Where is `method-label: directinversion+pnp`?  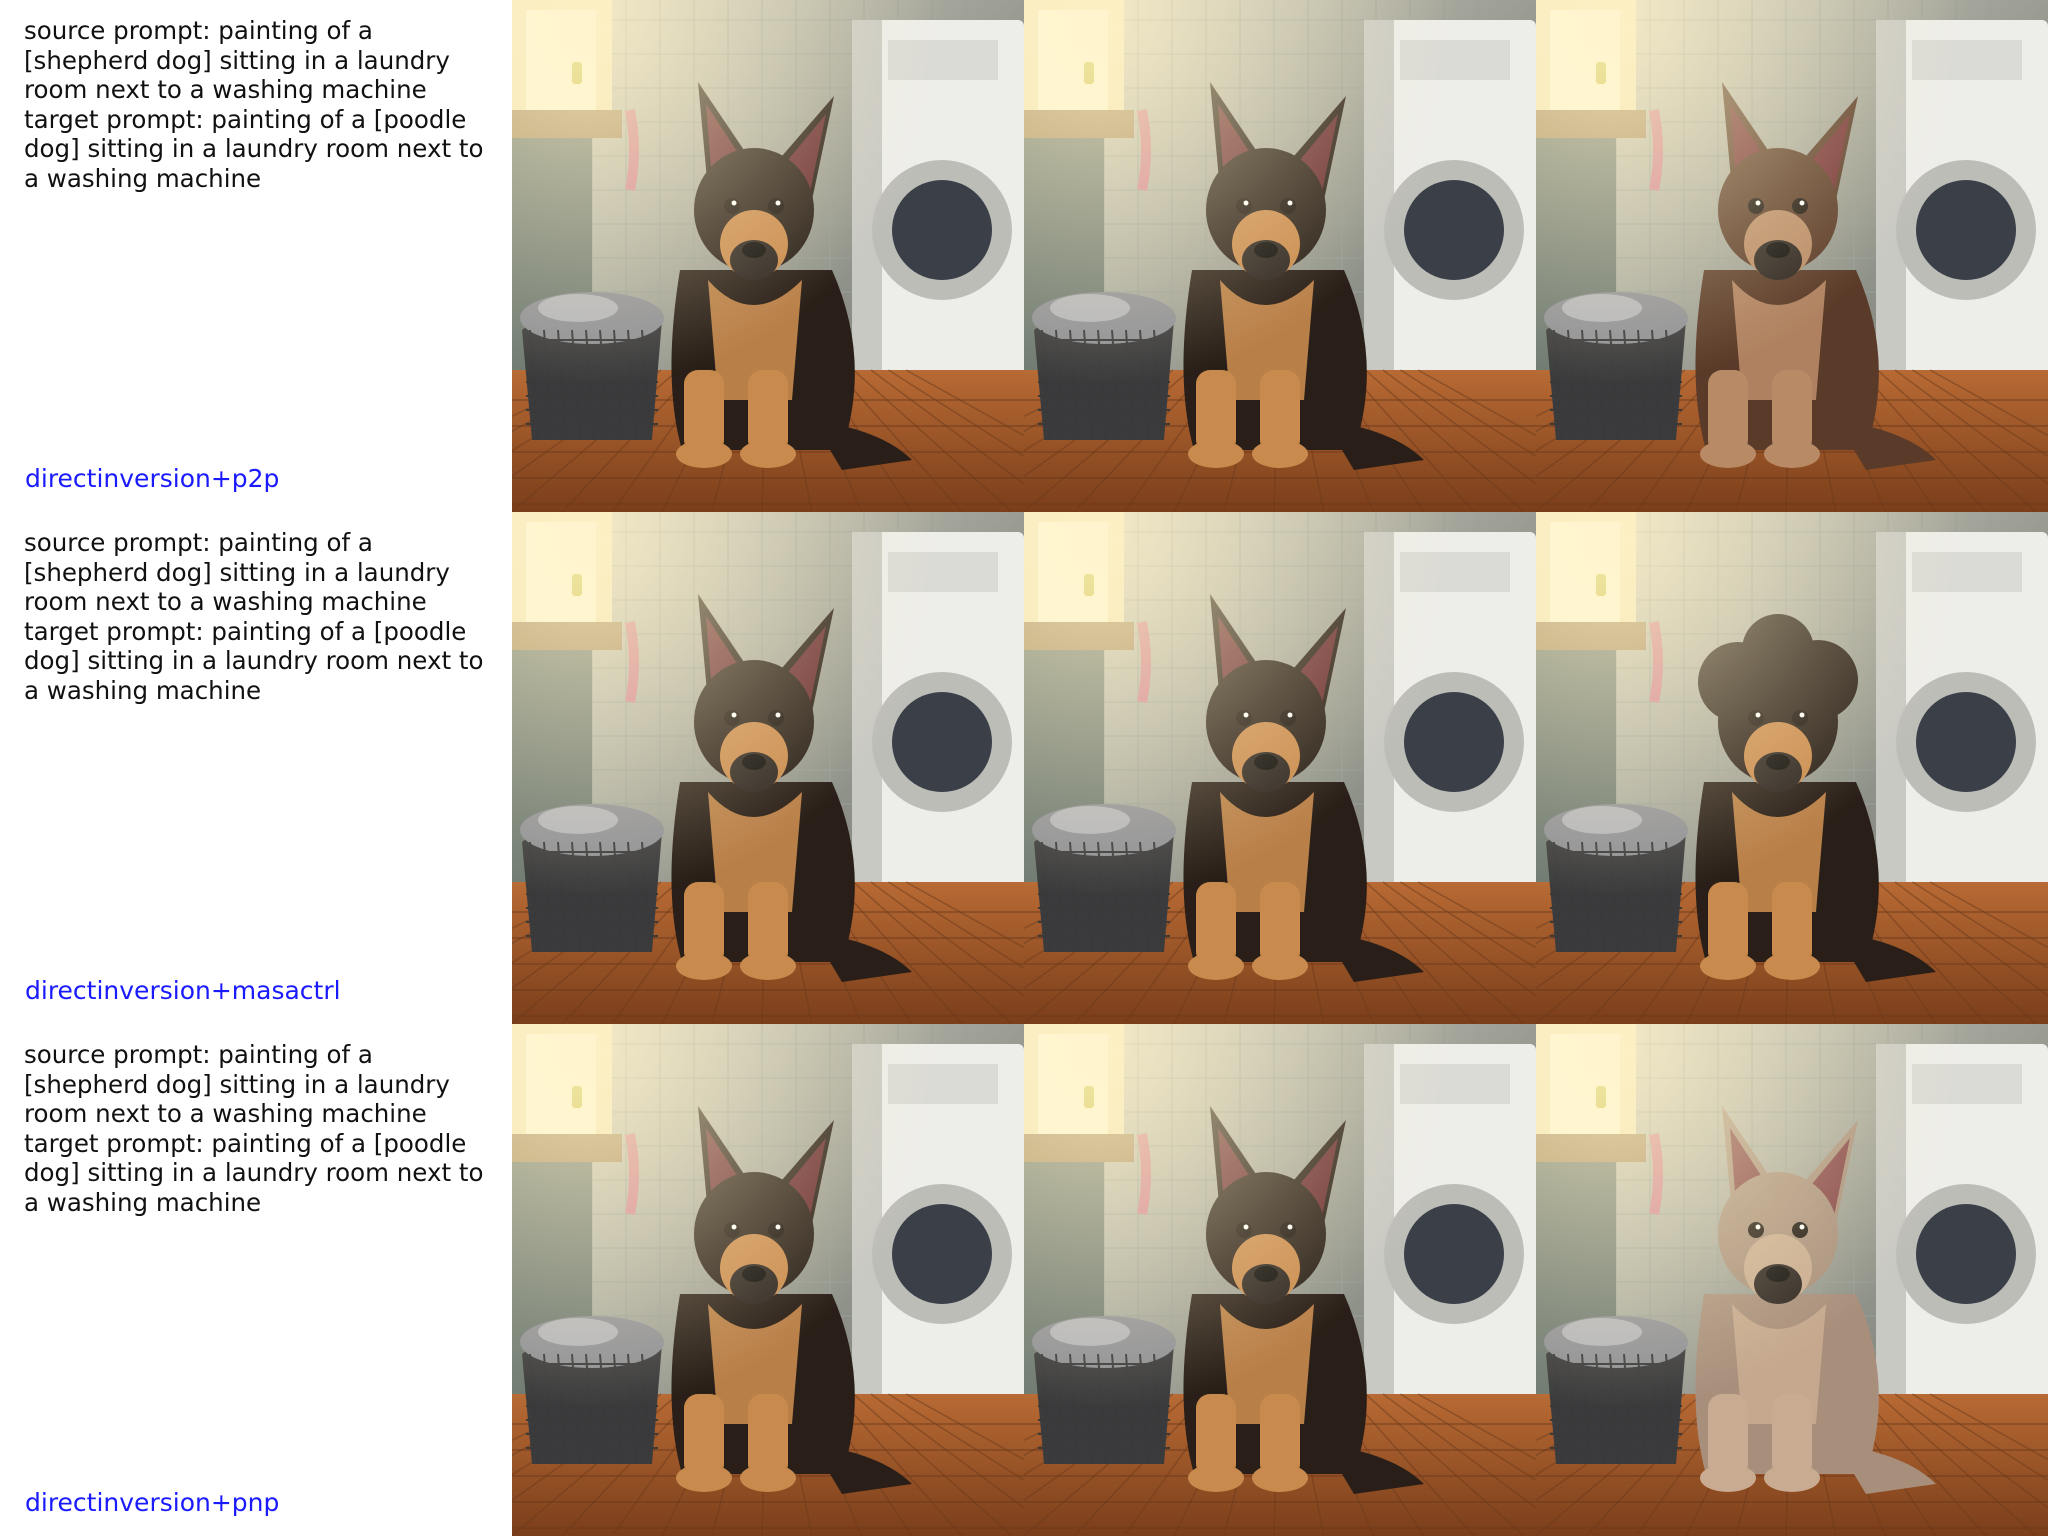 method-label: directinversion+pnp is located at coordinates (152, 1502).